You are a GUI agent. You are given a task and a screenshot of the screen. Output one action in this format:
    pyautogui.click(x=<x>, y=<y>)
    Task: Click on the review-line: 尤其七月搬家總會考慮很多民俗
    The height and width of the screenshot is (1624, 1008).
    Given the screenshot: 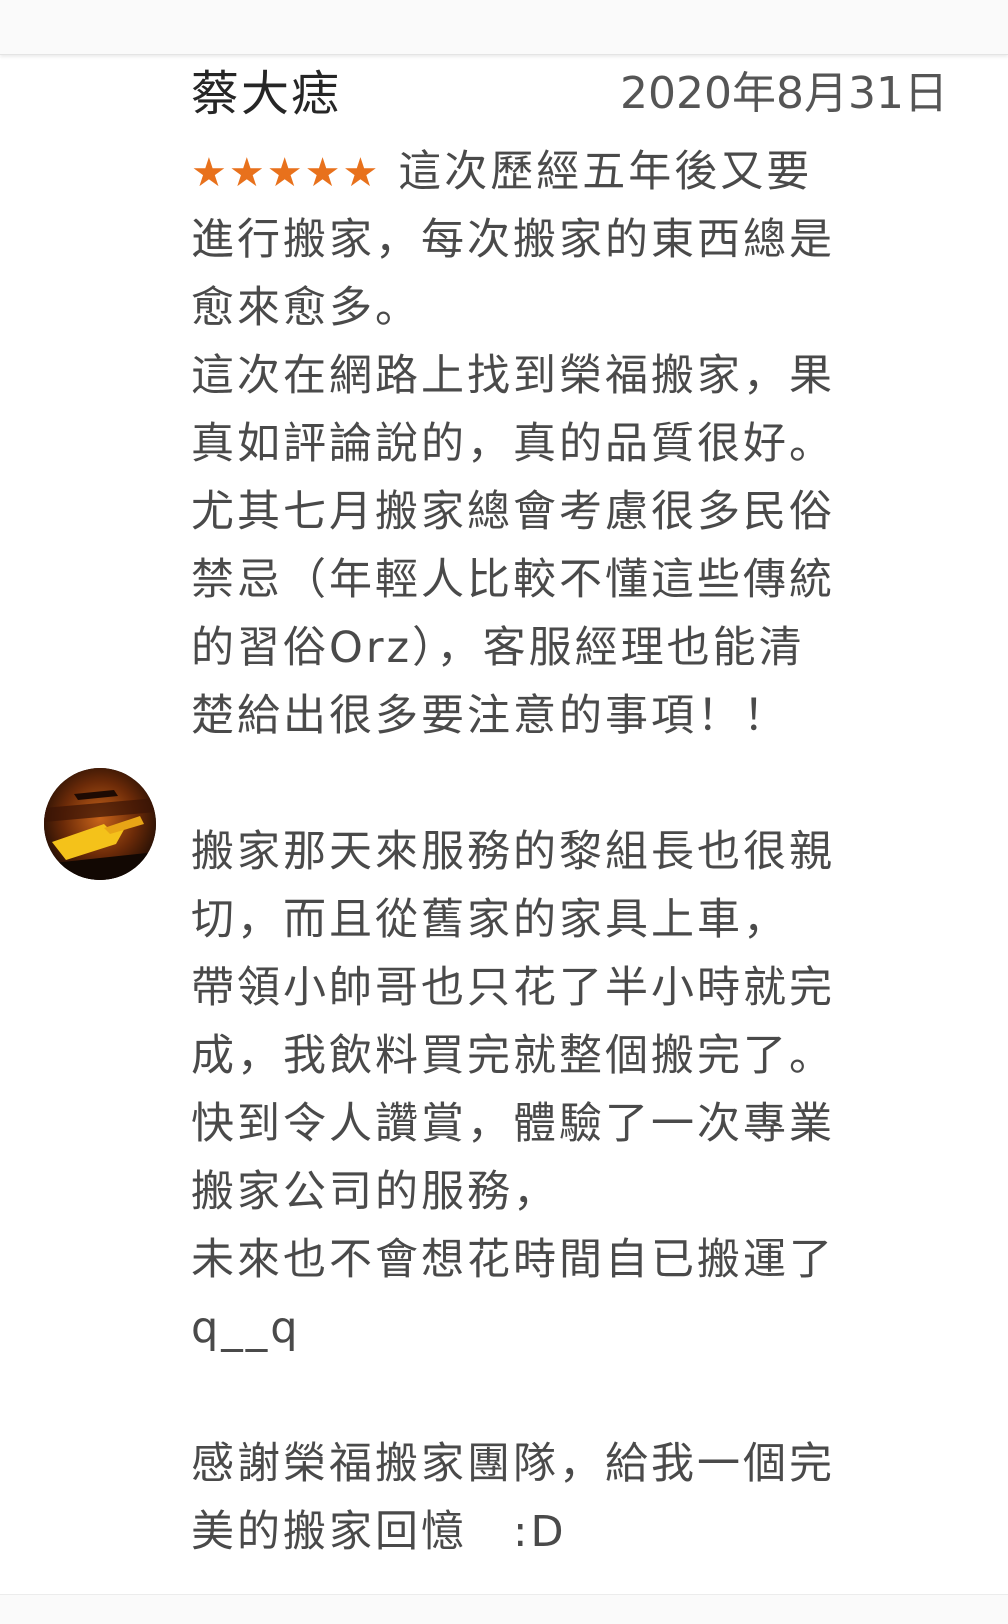 What is the action you would take?
    pyautogui.click(x=513, y=512)
    